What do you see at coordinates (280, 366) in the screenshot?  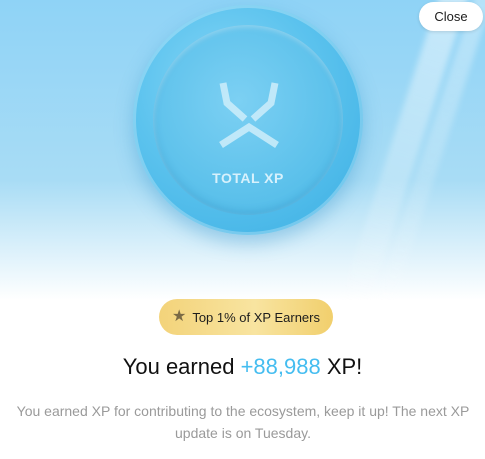 I see `xp-amount: +88,988` at bounding box center [280, 366].